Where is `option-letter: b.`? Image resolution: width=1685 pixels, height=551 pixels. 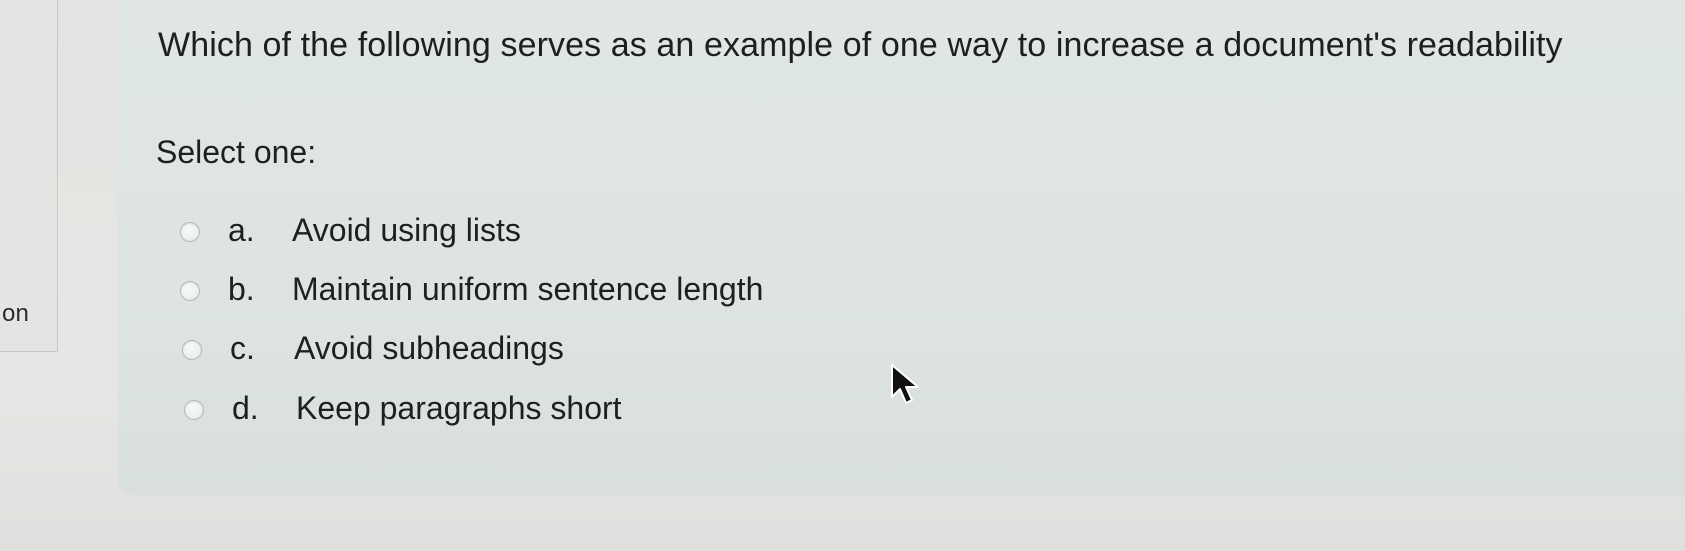
option-letter: b. is located at coordinates (241, 289).